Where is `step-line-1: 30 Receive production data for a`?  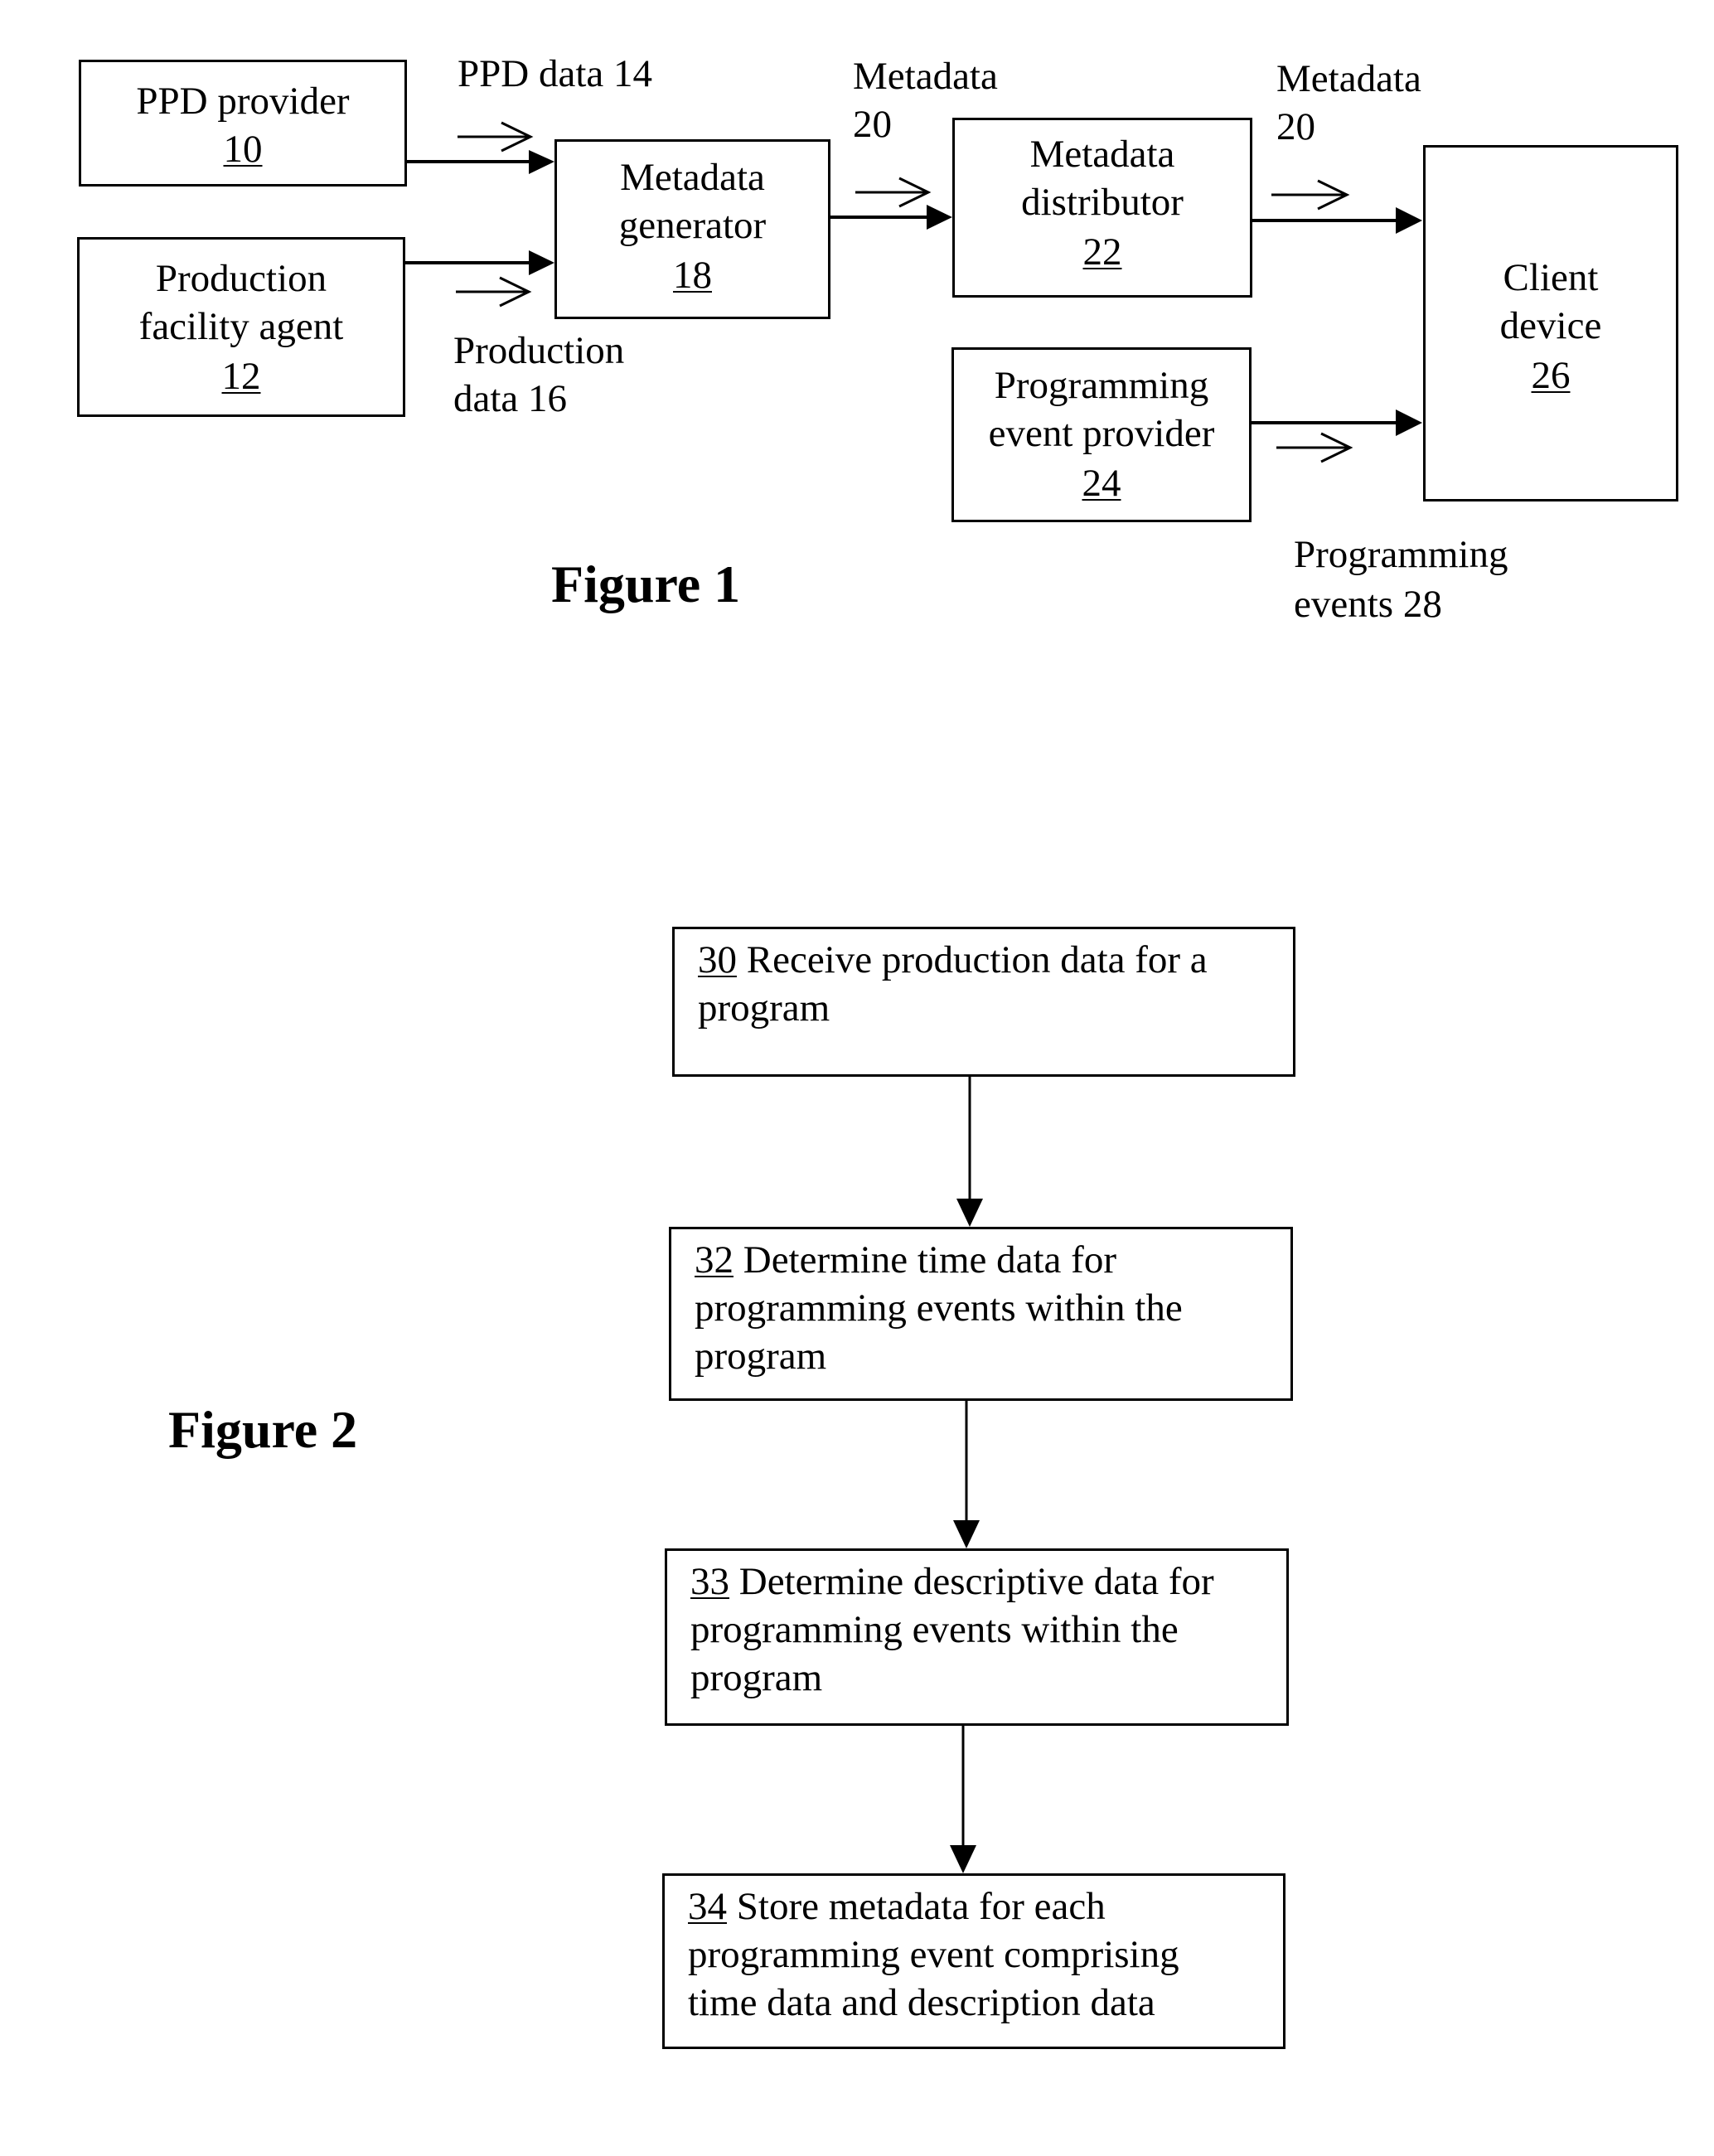 step-line-1: 30 Receive production data for a is located at coordinates (989, 960).